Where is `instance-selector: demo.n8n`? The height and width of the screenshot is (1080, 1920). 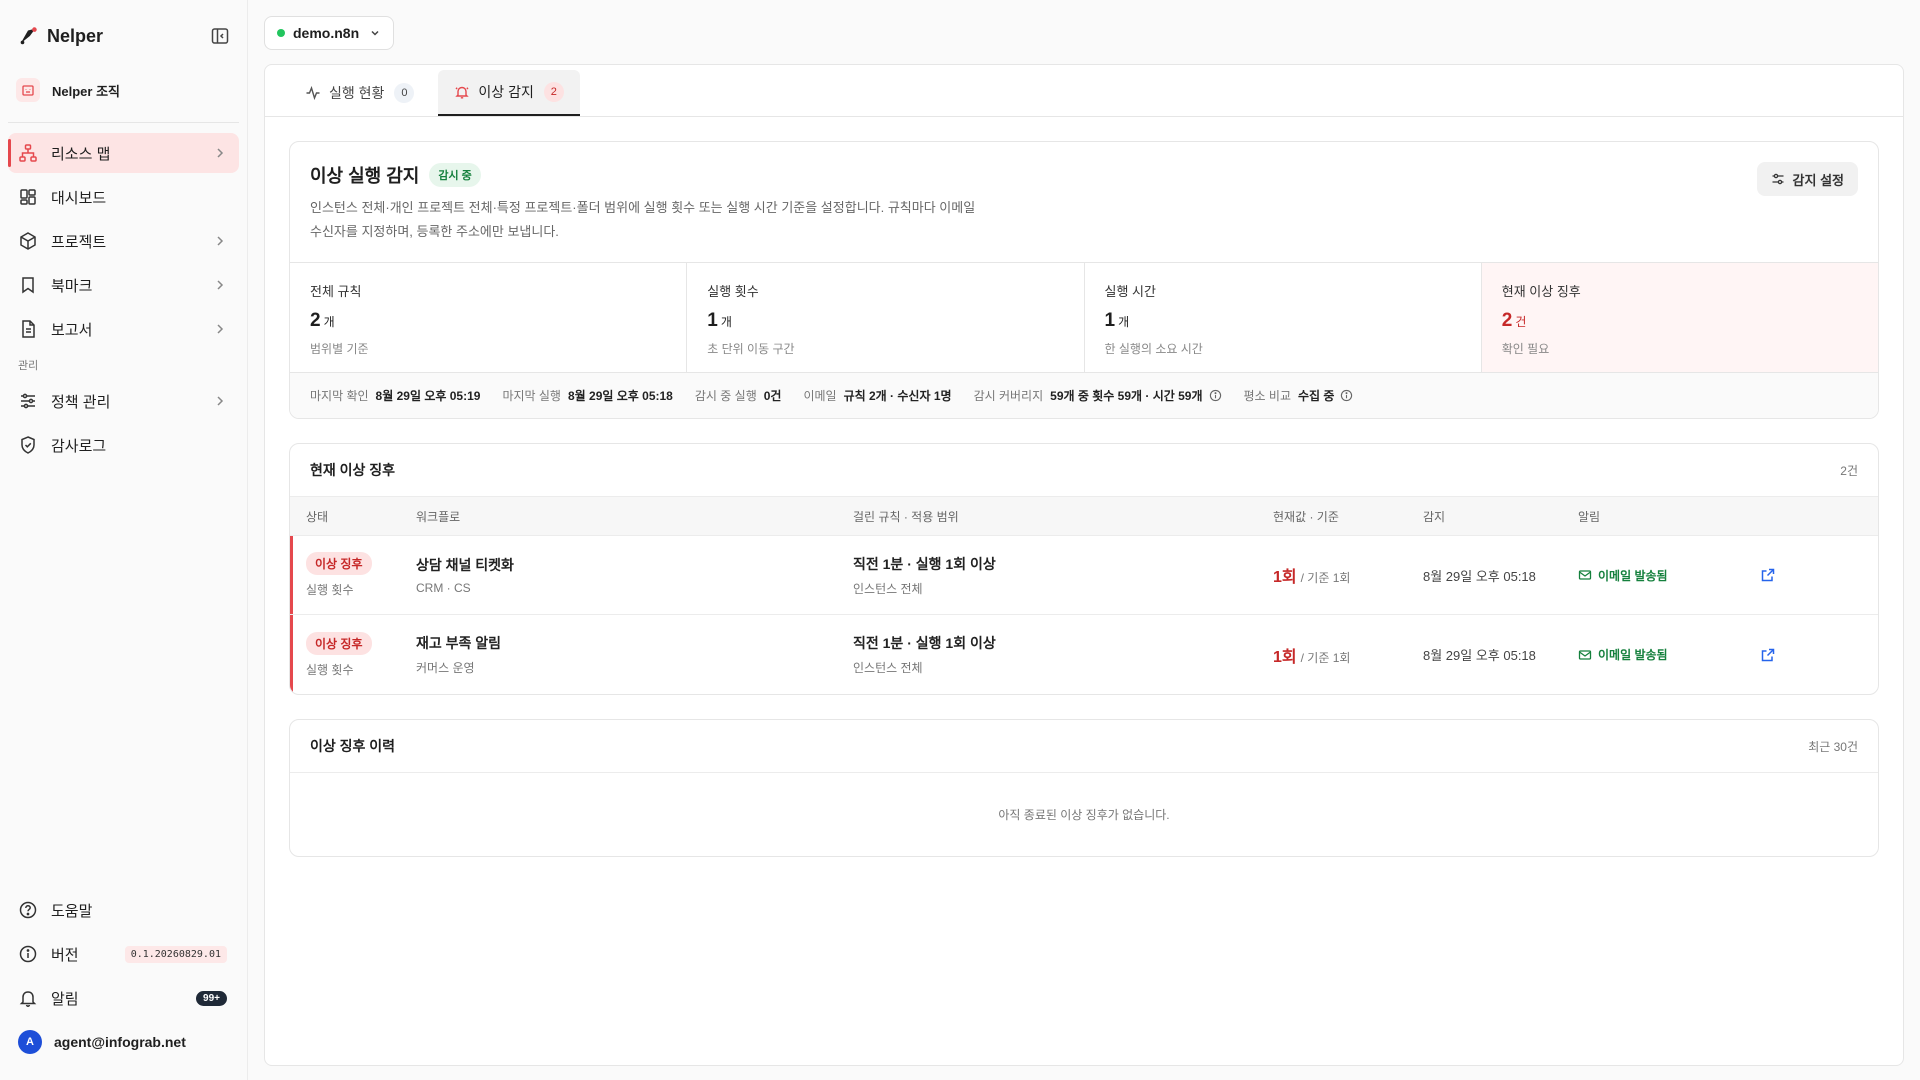 instance-selector: demo.n8n is located at coordinates (329, 33).